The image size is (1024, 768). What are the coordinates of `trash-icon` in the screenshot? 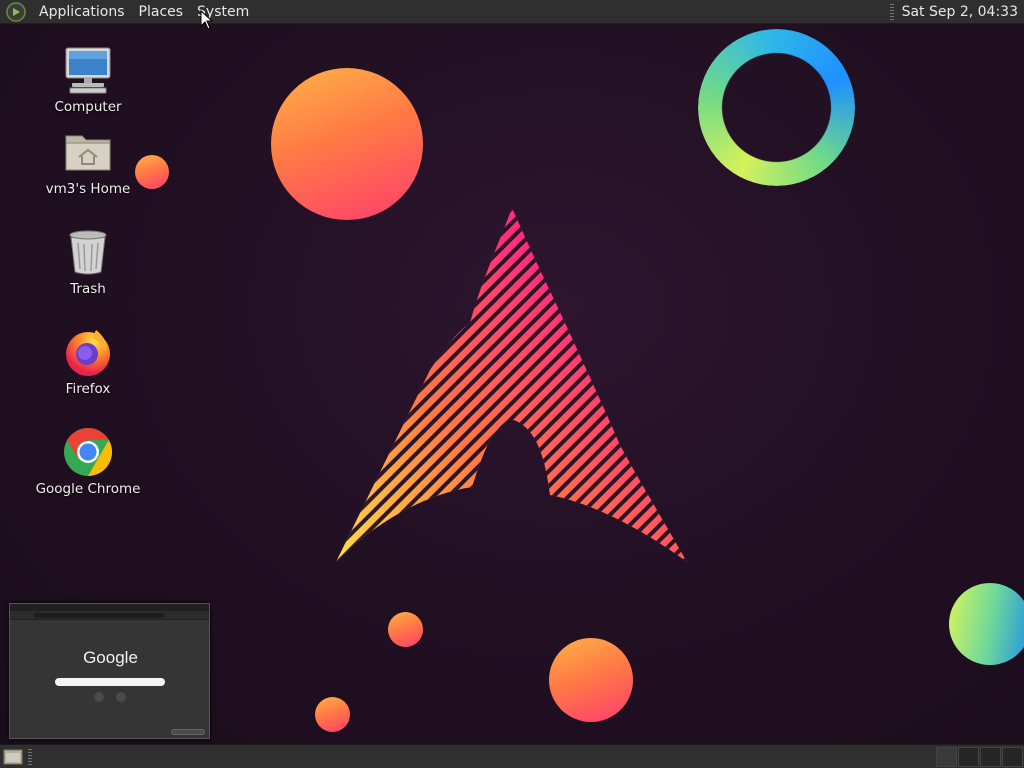 It's located at (88, 252).